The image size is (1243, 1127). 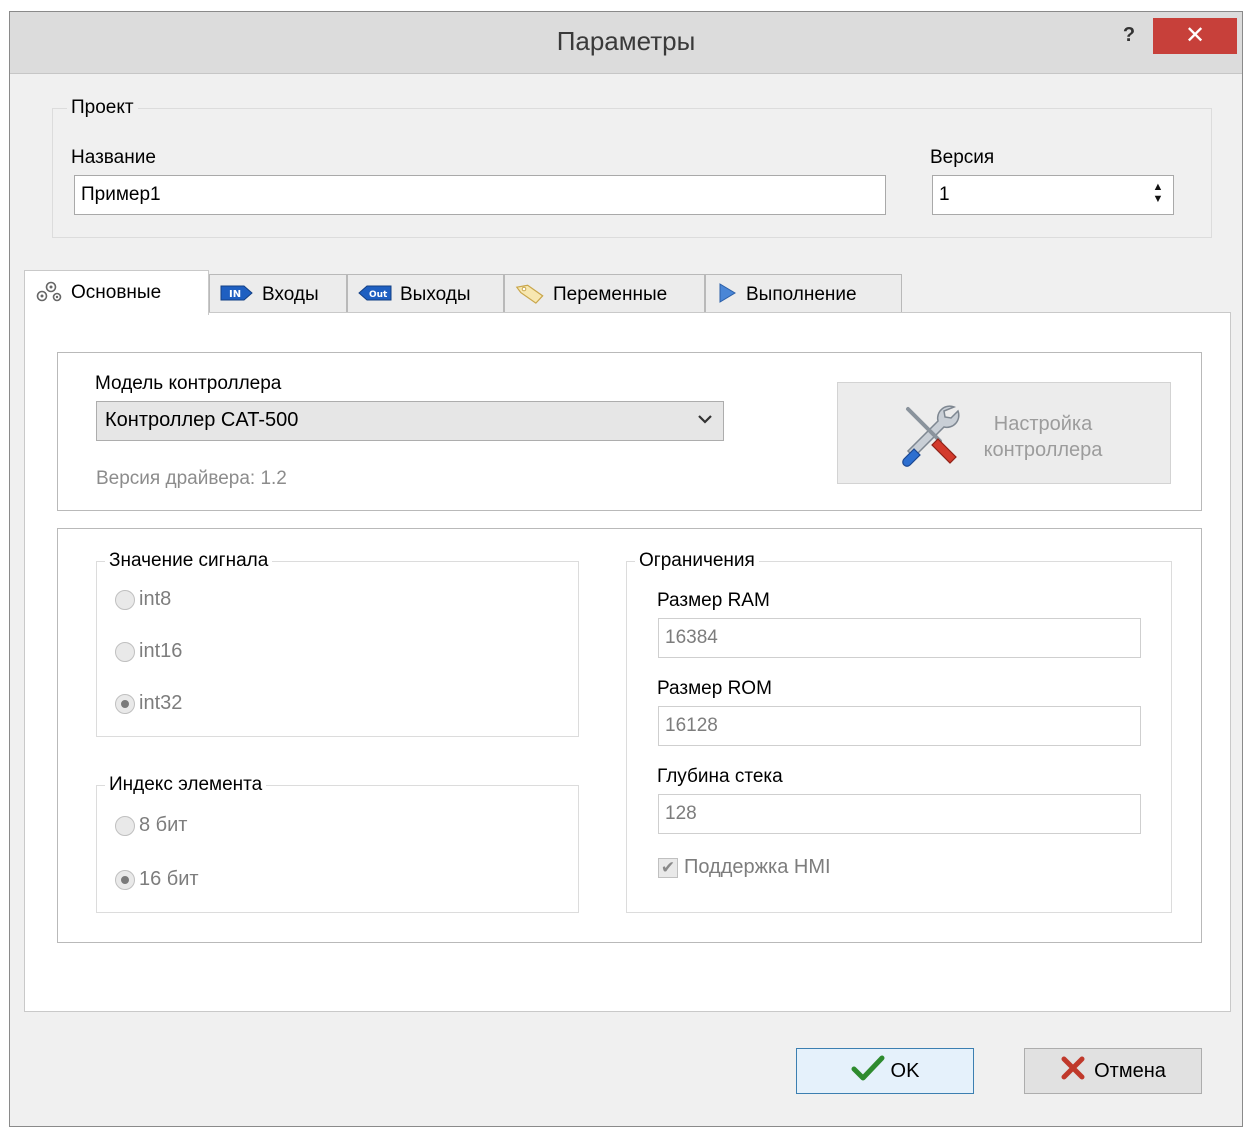 I want to click on tab-outputs: Out Выходы, so click(x=425, y=294).